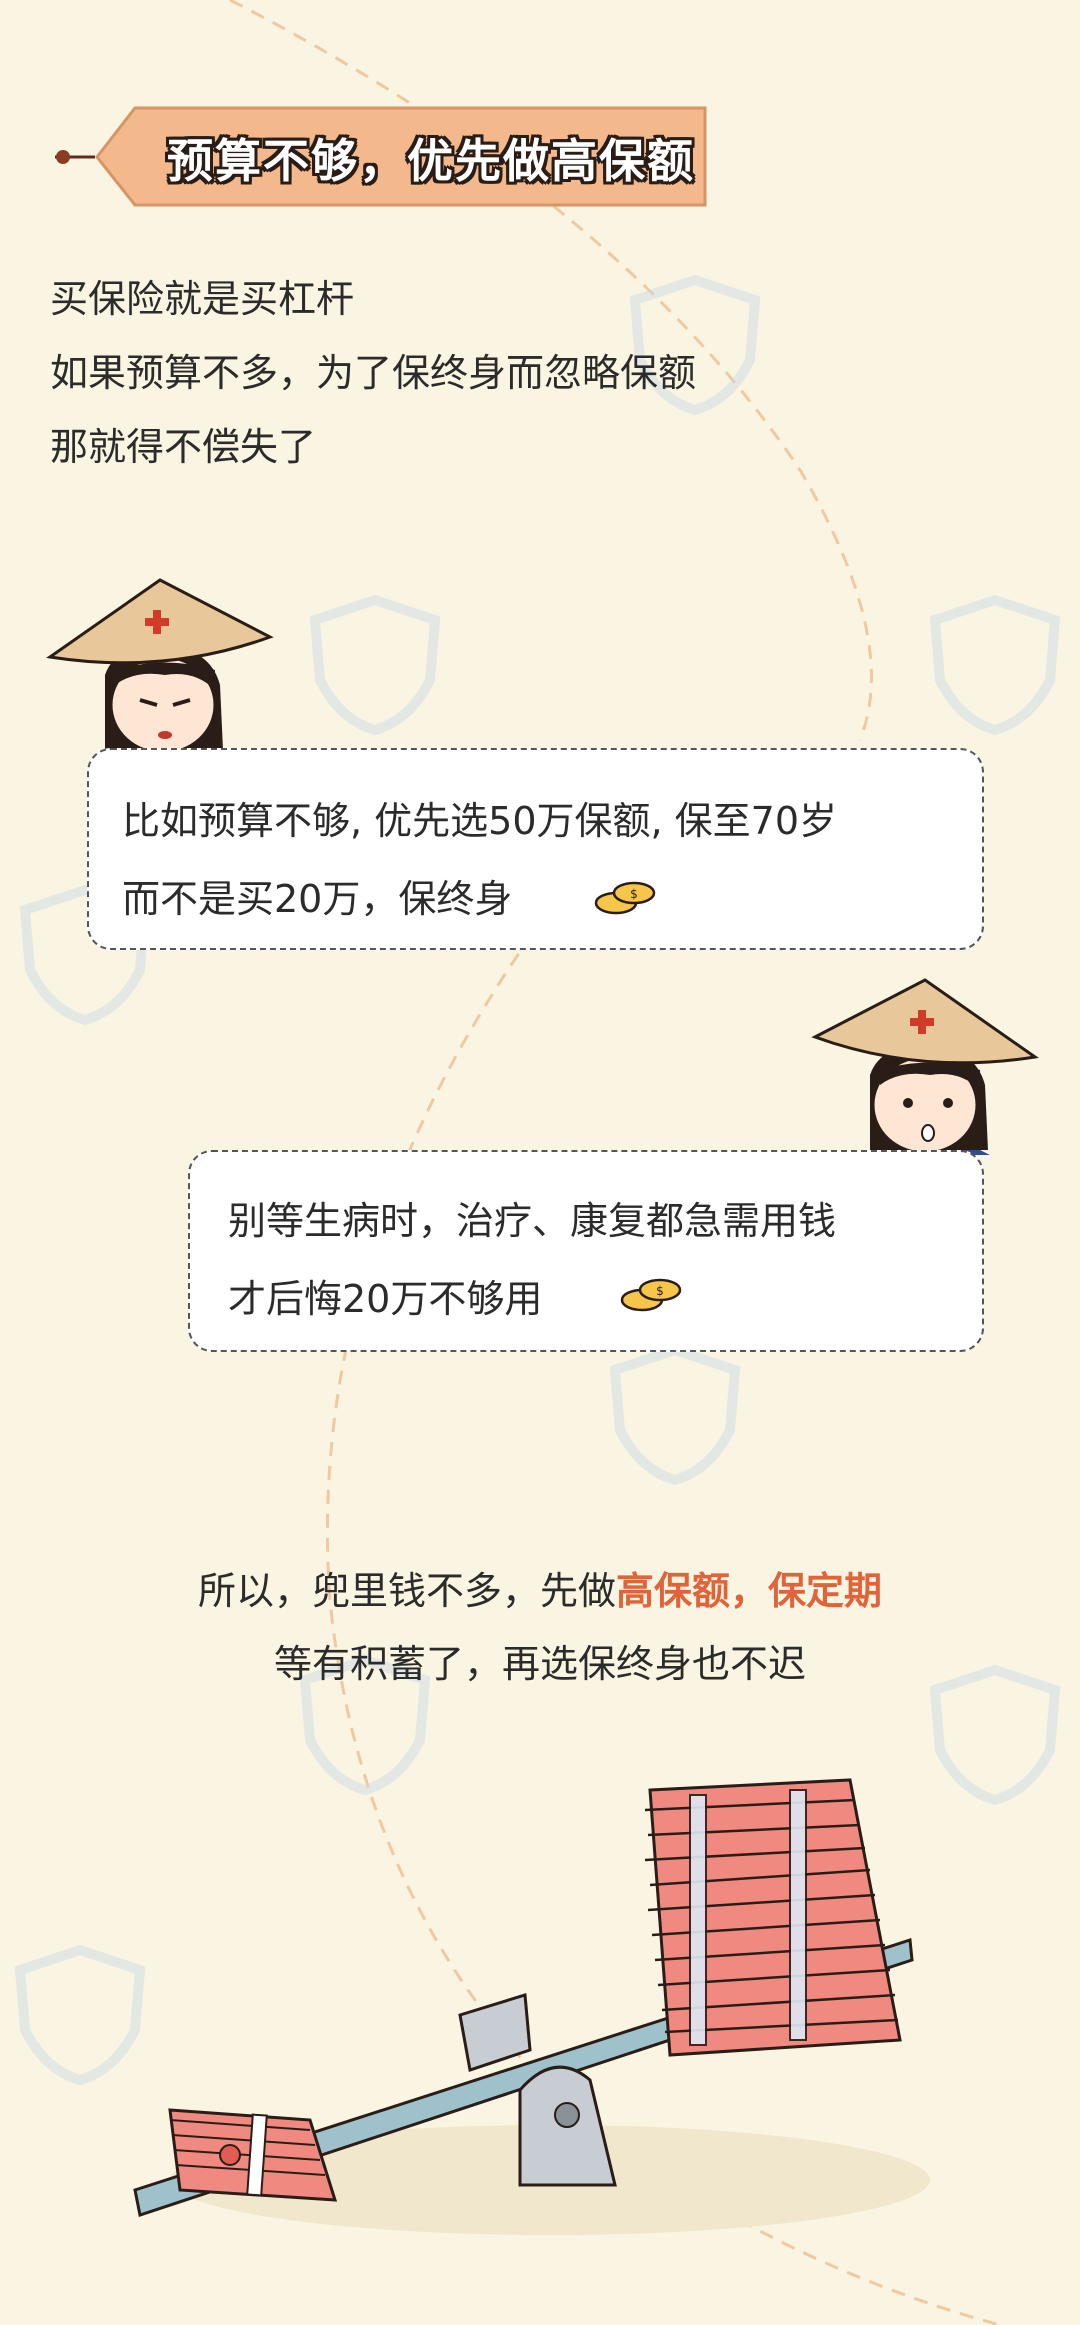 The height and width of the screenshot is (2325, 1080). I want to click on bubble-text-line: 别等生病时，治疗、康复都急需用钱, so click(532, 1221).